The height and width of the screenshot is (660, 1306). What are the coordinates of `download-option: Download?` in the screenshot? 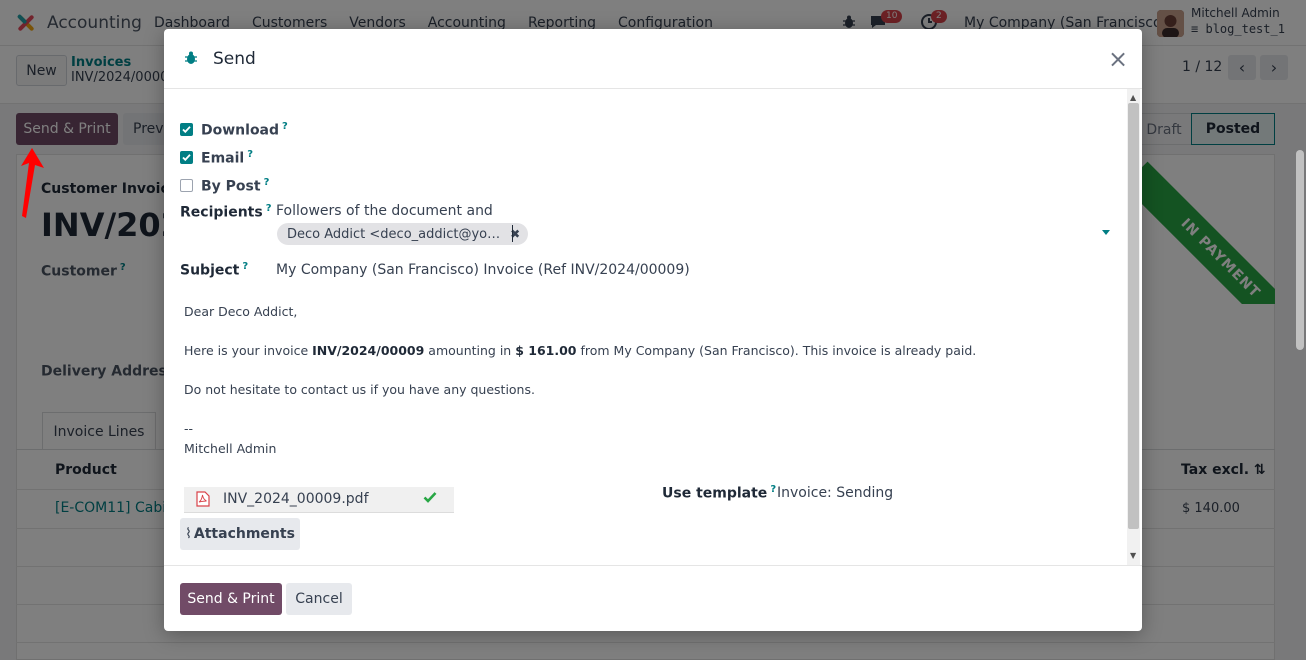 It's located at (234, 130).